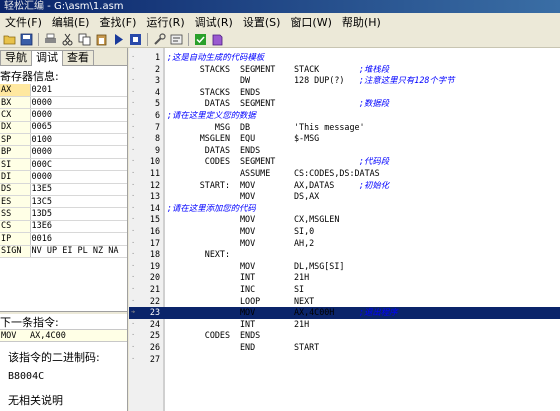  I want to click on register-name: DX, so click(15, 128).